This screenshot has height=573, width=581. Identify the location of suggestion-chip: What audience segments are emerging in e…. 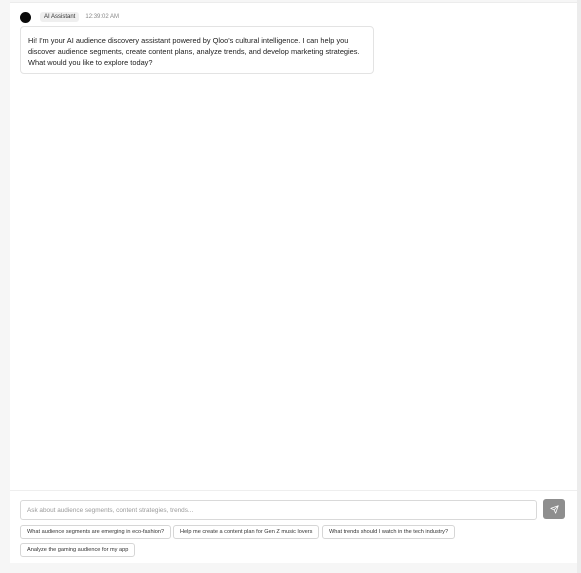
(96, 532).